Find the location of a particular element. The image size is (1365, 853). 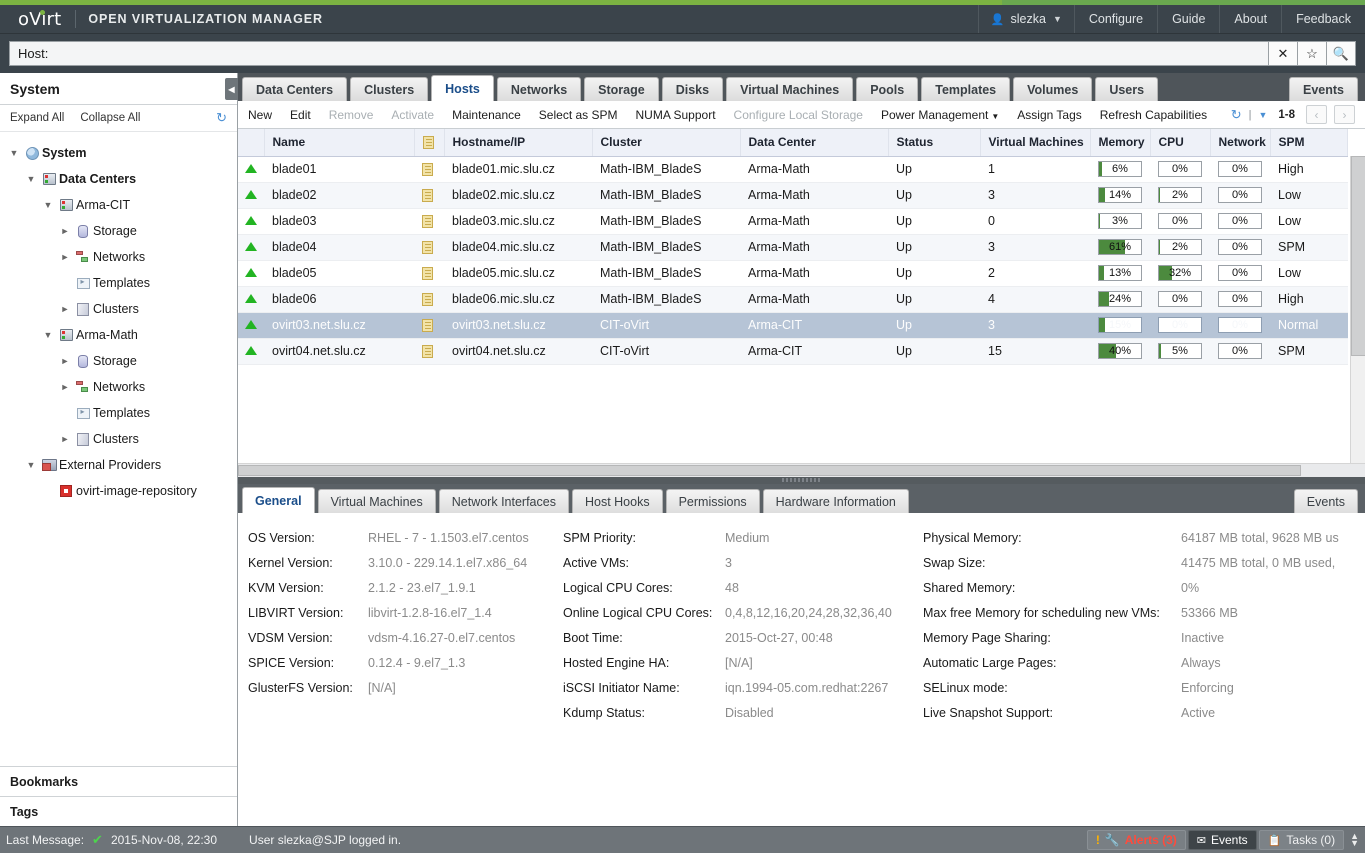

sidebar-collapse-button: ◀ is located at coordinates (231, 89).